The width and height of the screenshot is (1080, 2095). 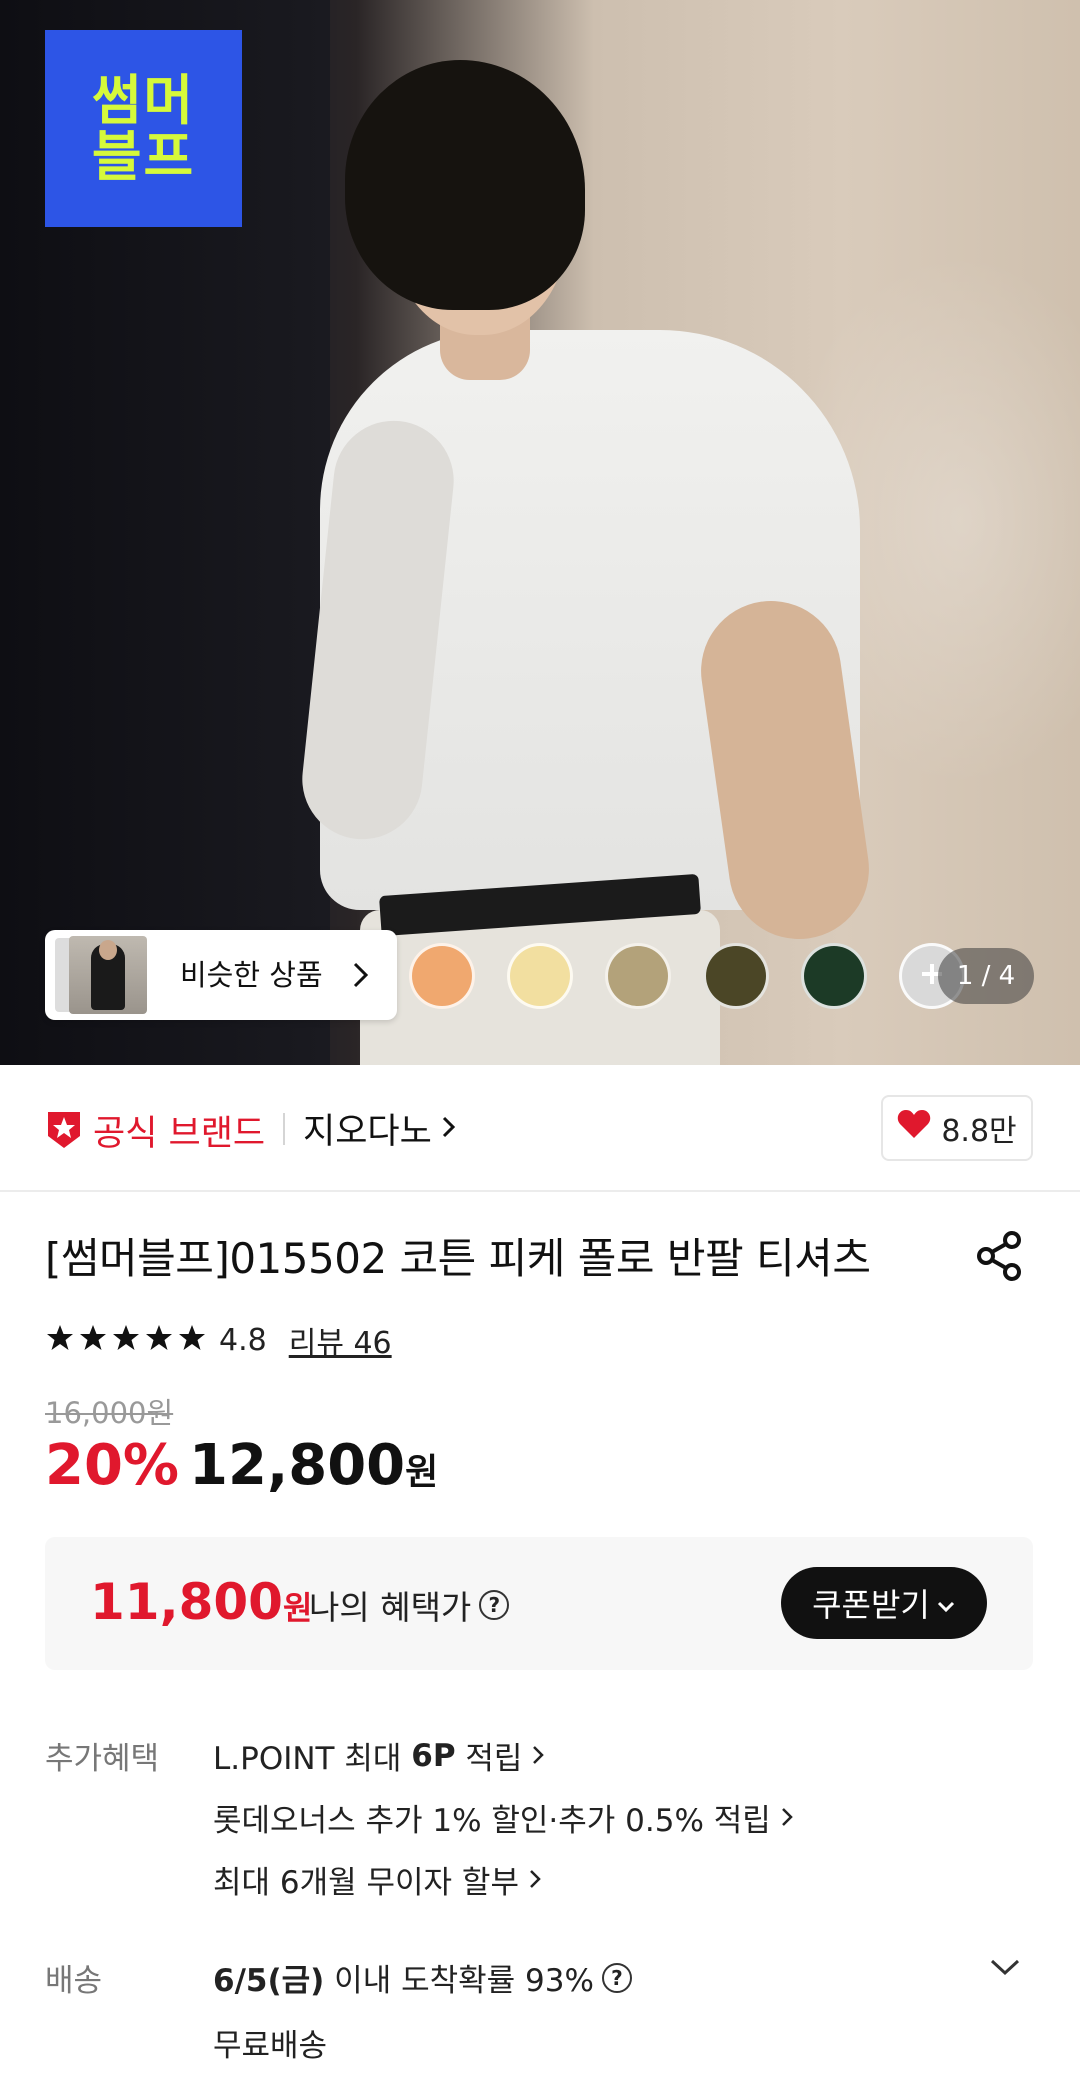 What do you see at coordinates (367, 1132) in the screenshot?
I see `brand-name: 지오다노` at bounding box center [367, 1132].